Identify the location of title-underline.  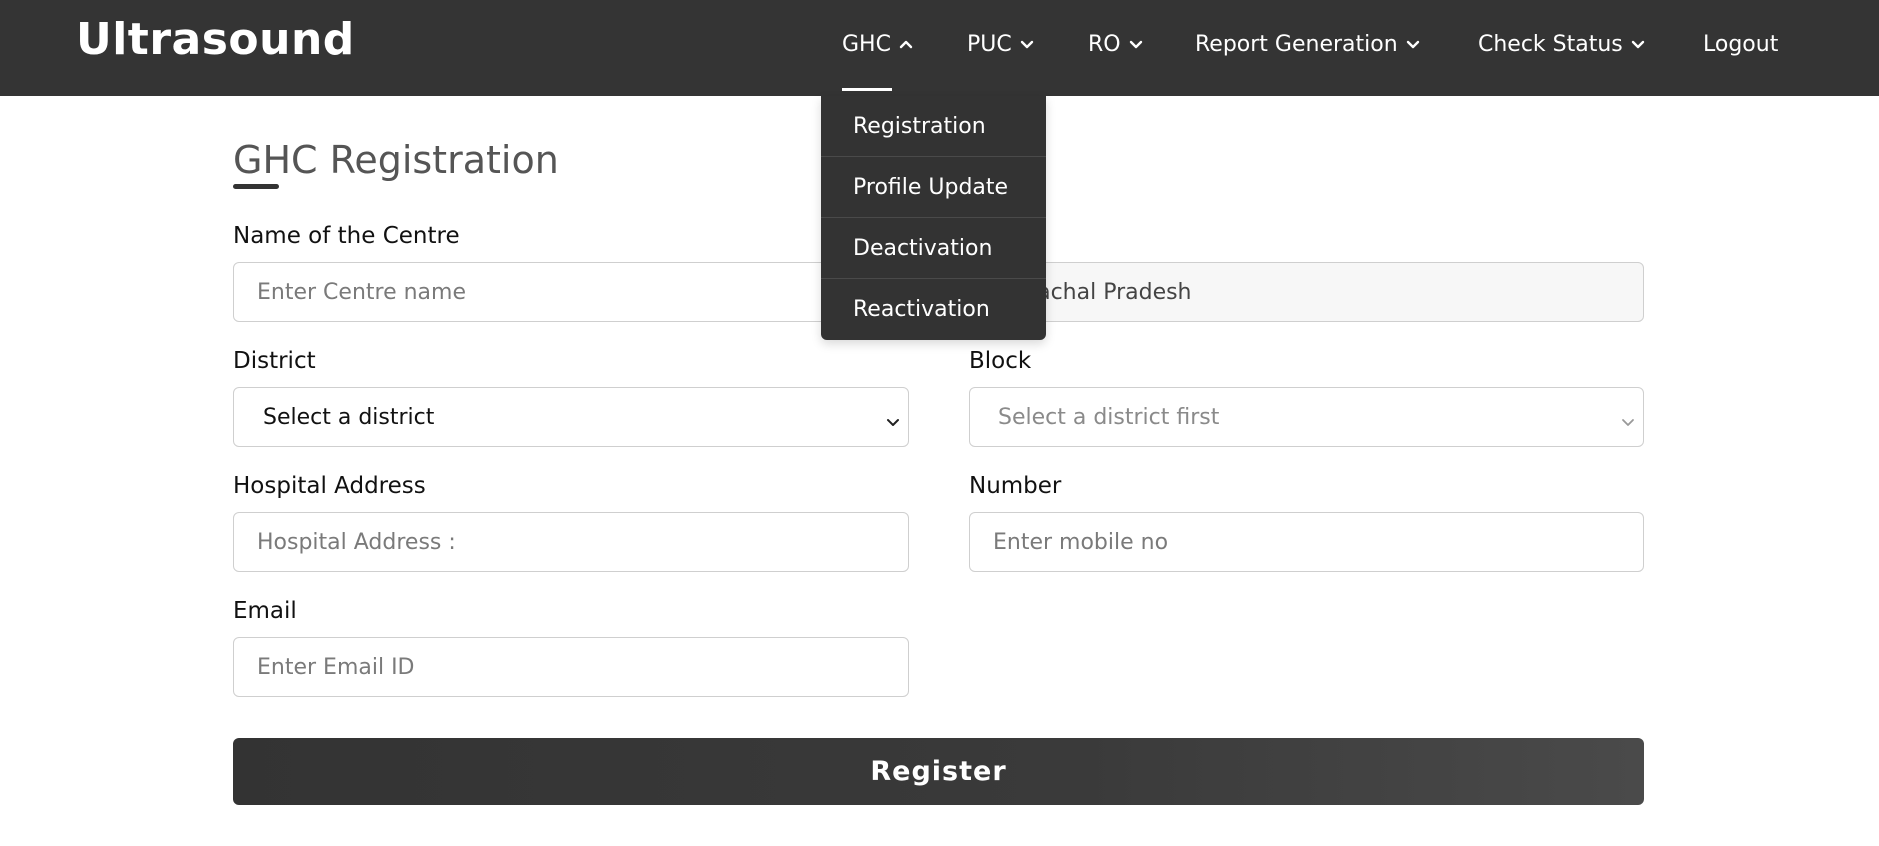
(256, 186).